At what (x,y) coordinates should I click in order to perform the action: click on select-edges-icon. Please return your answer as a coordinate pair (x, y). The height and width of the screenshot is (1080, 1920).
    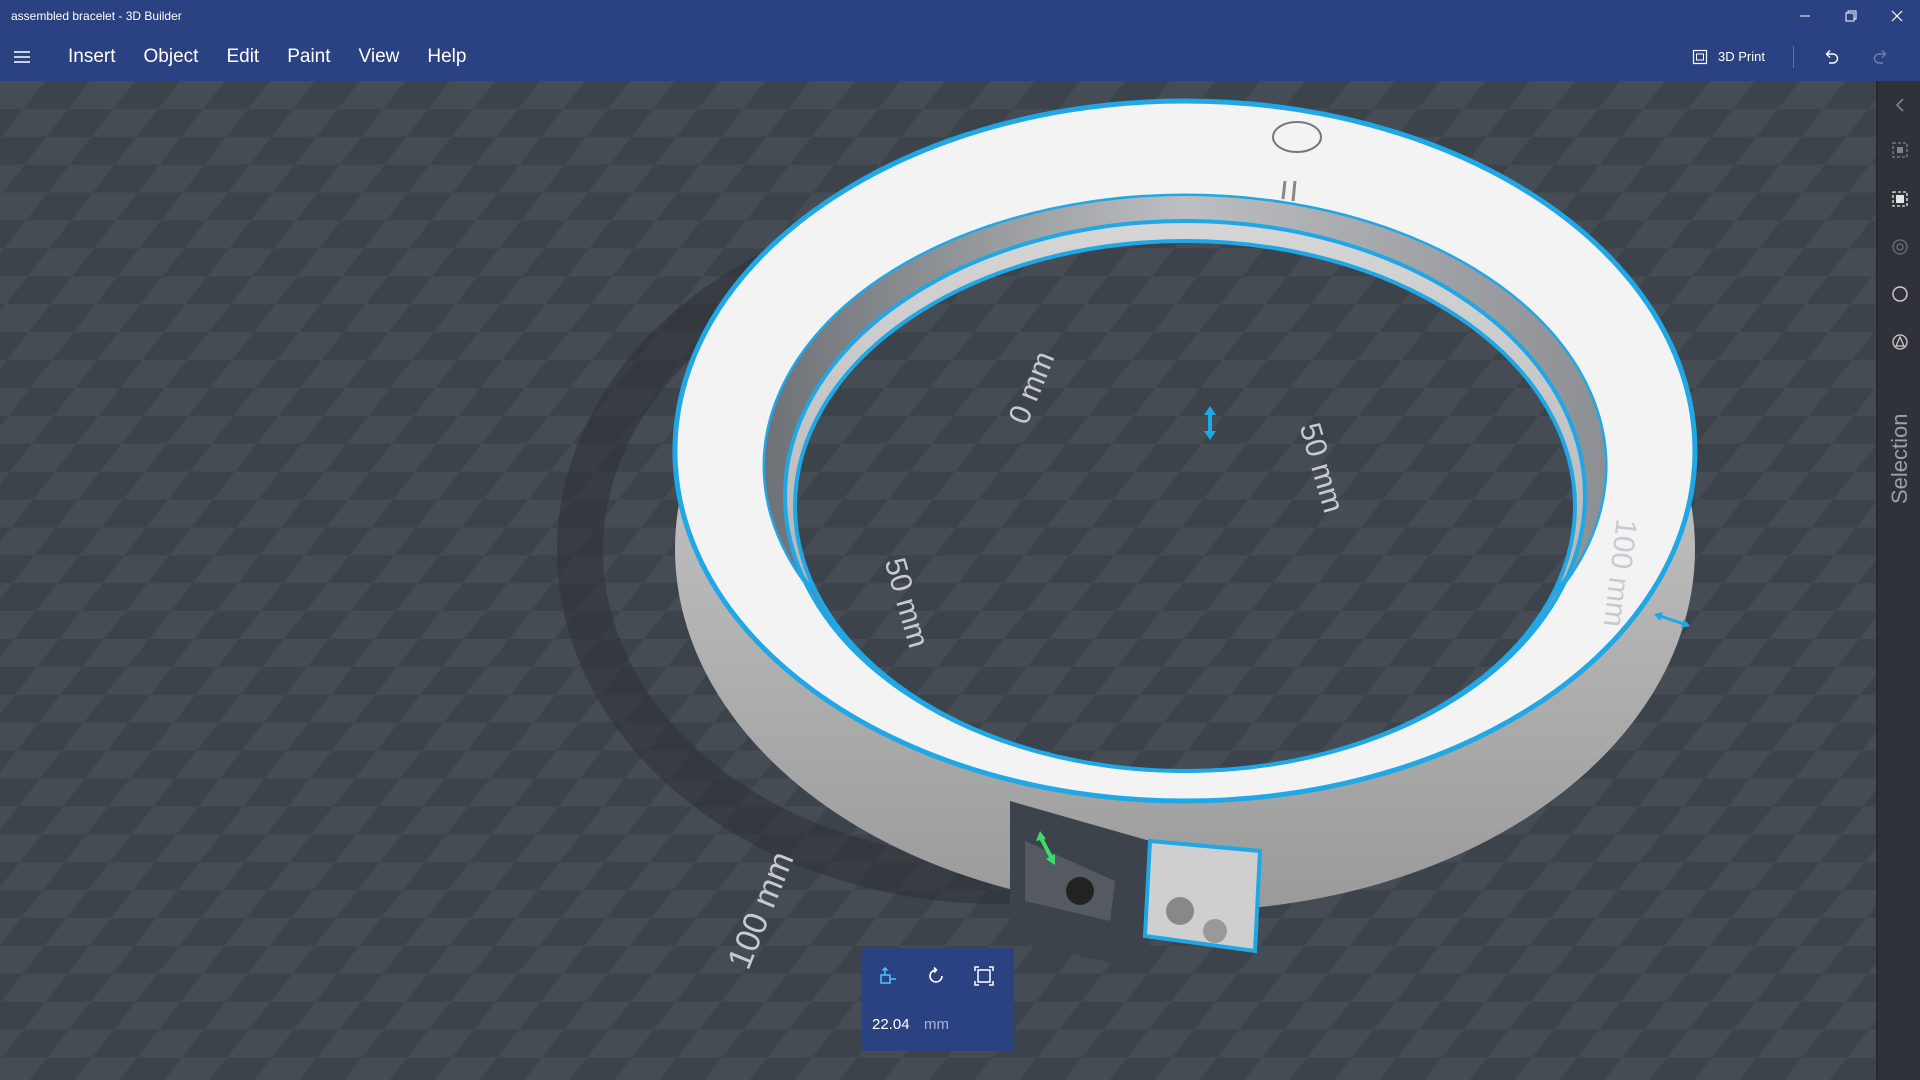
    Looking at the image, I should click on (1900, 247).